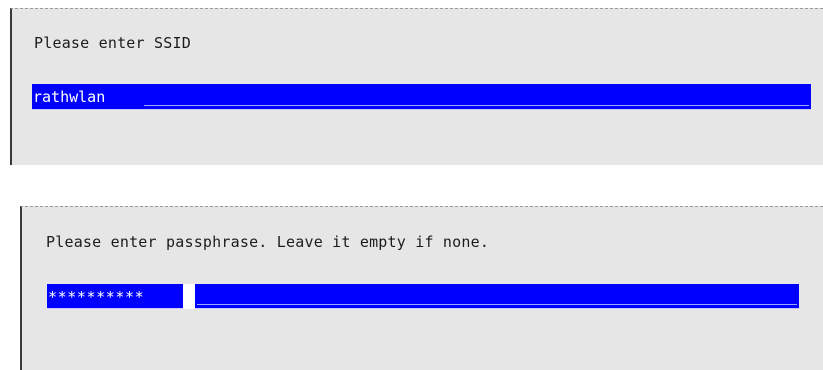 This screenshot has height=370, width=823. What do you see at coordinates (497, 304) in the screenshot?
I see `passphrase-input-underline` at bounding box center [497, 304].